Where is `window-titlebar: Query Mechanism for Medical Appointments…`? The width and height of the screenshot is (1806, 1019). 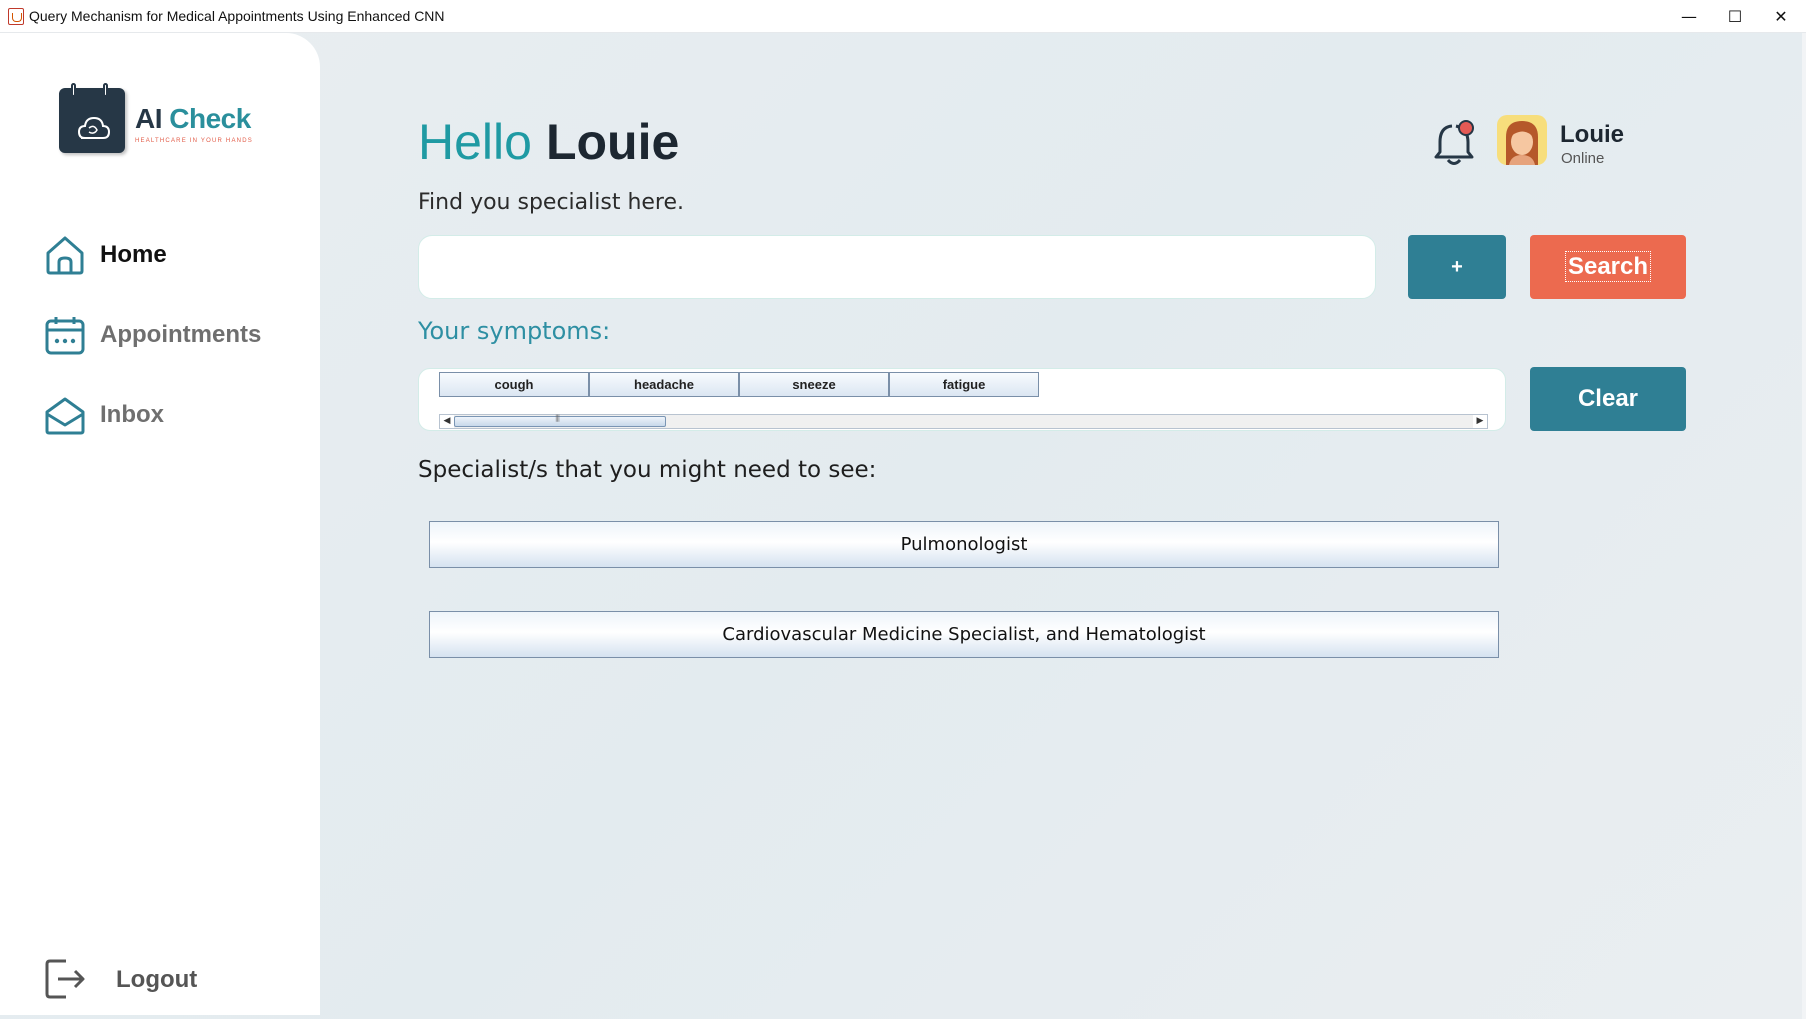
window-titlebar: Query Mechanism for Medical Appointments… is located at coordinates (903, 16).